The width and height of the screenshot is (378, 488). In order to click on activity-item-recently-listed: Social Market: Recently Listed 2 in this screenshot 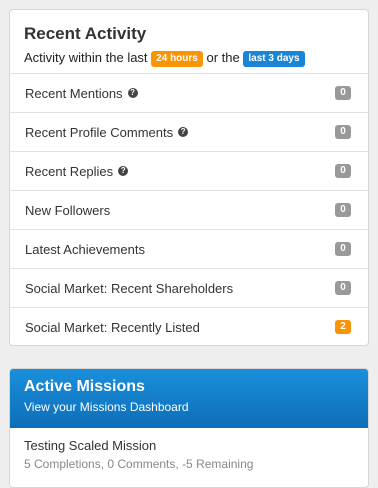, I will do `click(189, 326)`.